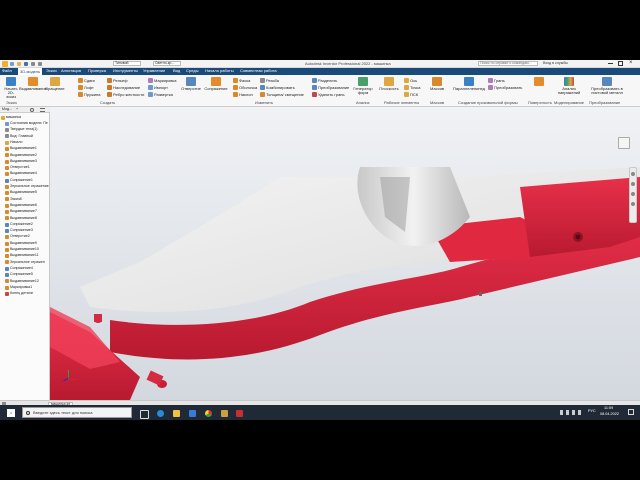  What do you see at coordinates (19, 130) in the screenshot?
I see `tree-item: Твердые тела(1)` at bounding box center [19, 130].